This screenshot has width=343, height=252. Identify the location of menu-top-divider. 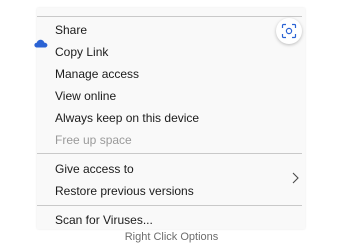
(169, 16).